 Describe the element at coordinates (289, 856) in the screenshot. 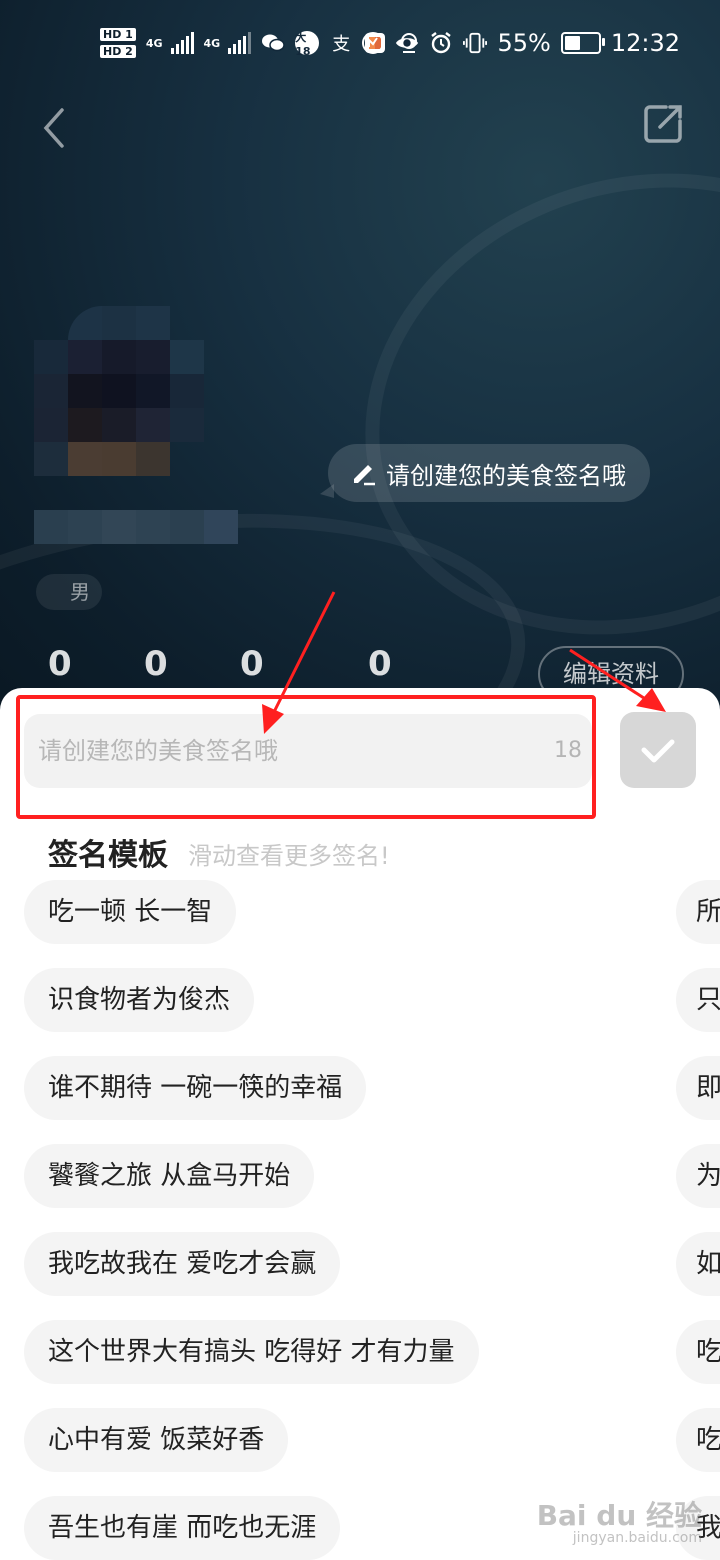

I see `templates-hint: 滑动查看更多签名!` at that location.